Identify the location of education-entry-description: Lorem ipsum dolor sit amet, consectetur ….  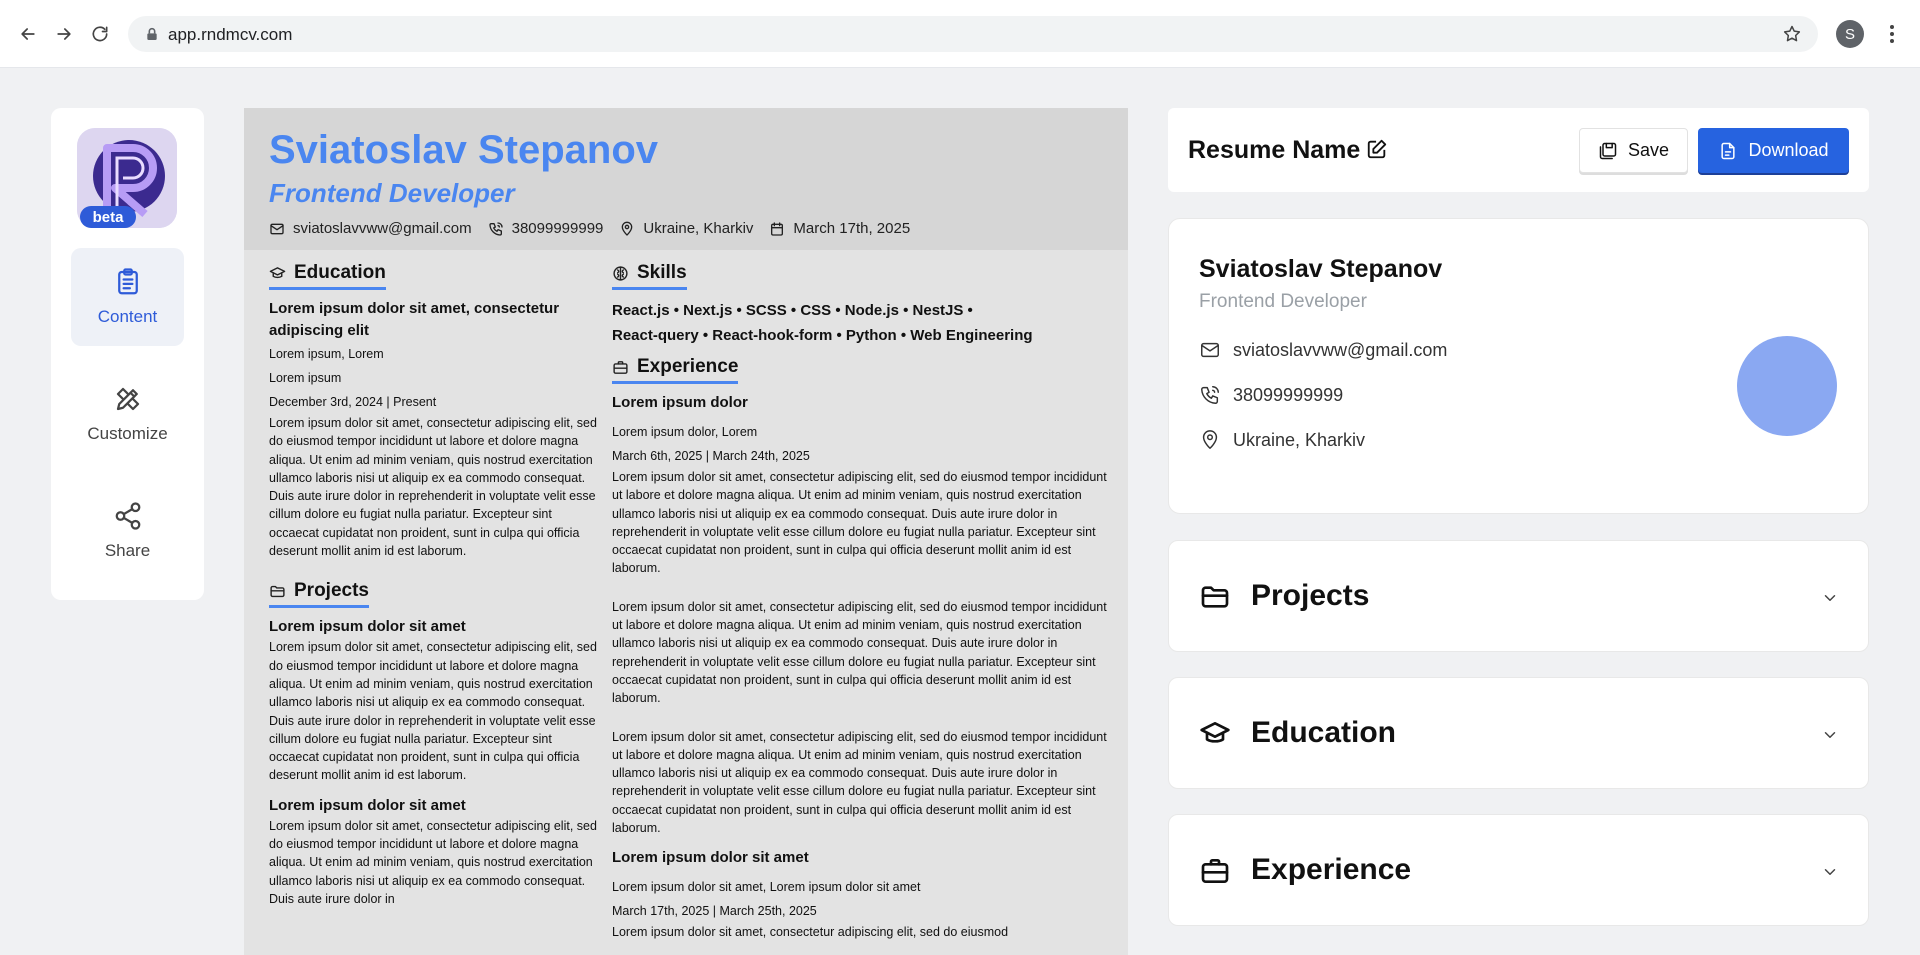
(433, 487).